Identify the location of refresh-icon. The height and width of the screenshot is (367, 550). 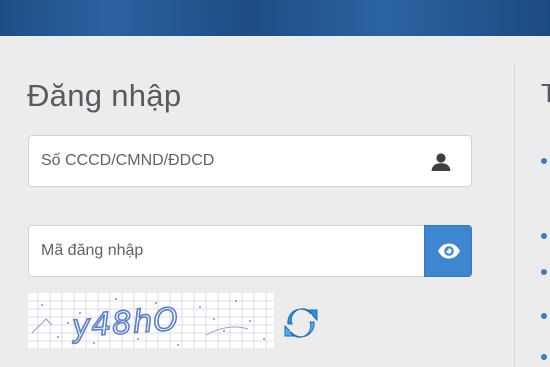
(301, 323).